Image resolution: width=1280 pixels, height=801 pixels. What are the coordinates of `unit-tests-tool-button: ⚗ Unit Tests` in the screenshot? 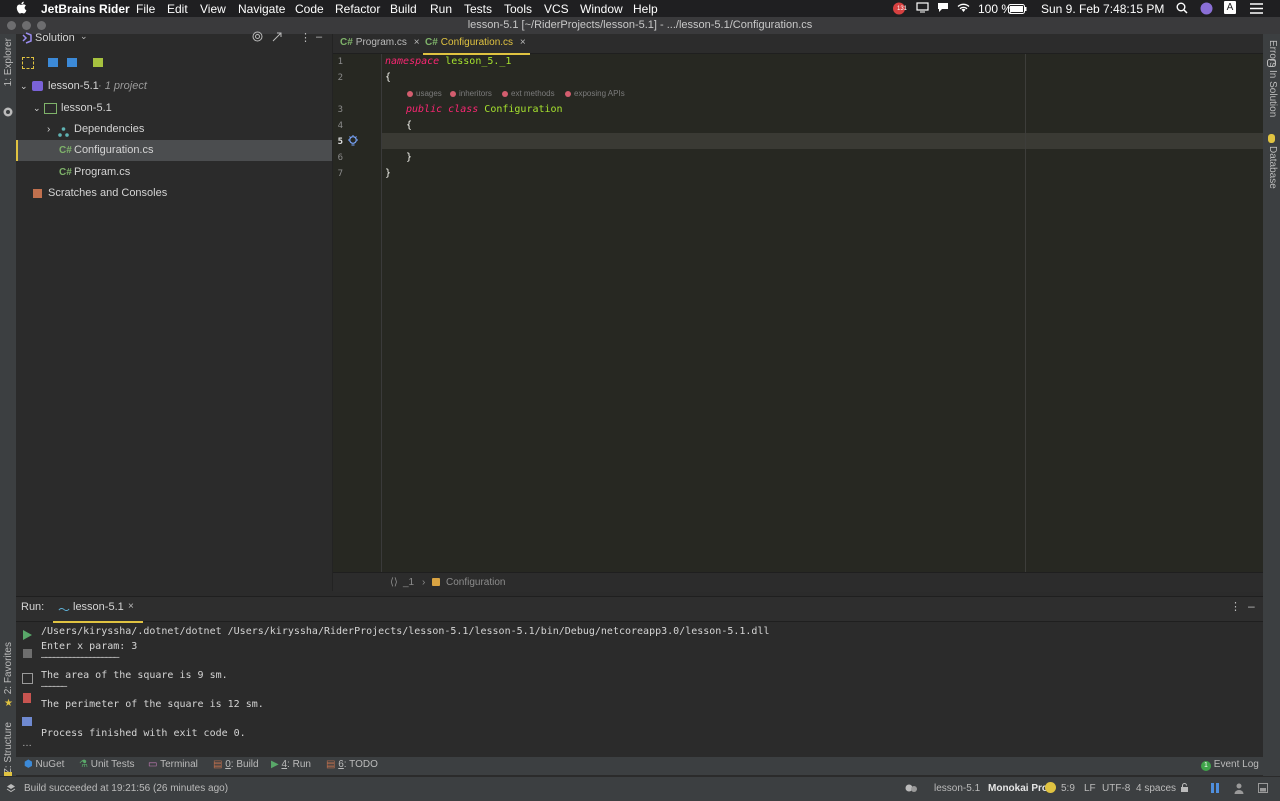 It's located at (106, 764).